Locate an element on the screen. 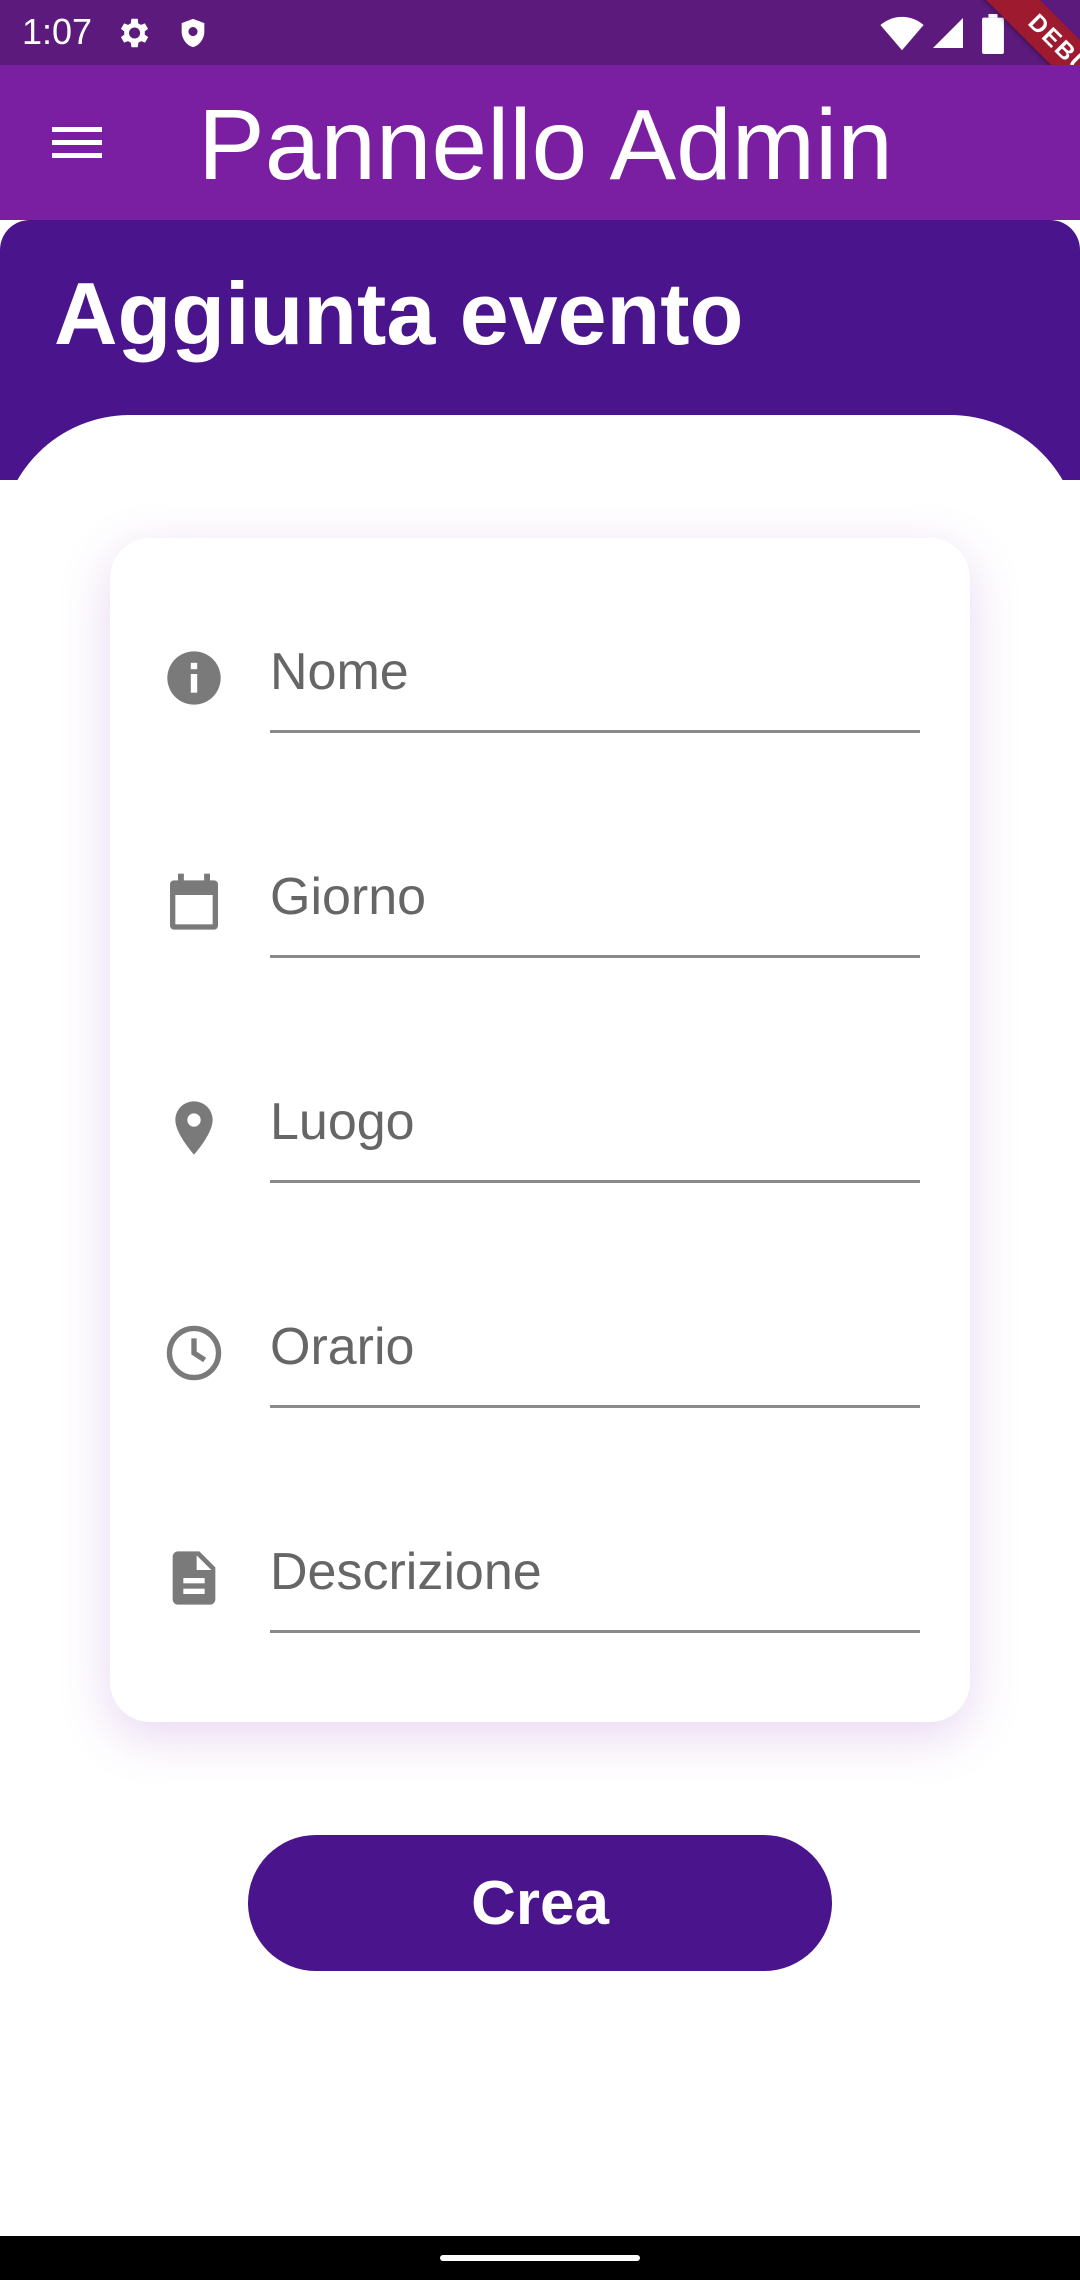  create-button: Crea is located at coordinates (540, 1903).